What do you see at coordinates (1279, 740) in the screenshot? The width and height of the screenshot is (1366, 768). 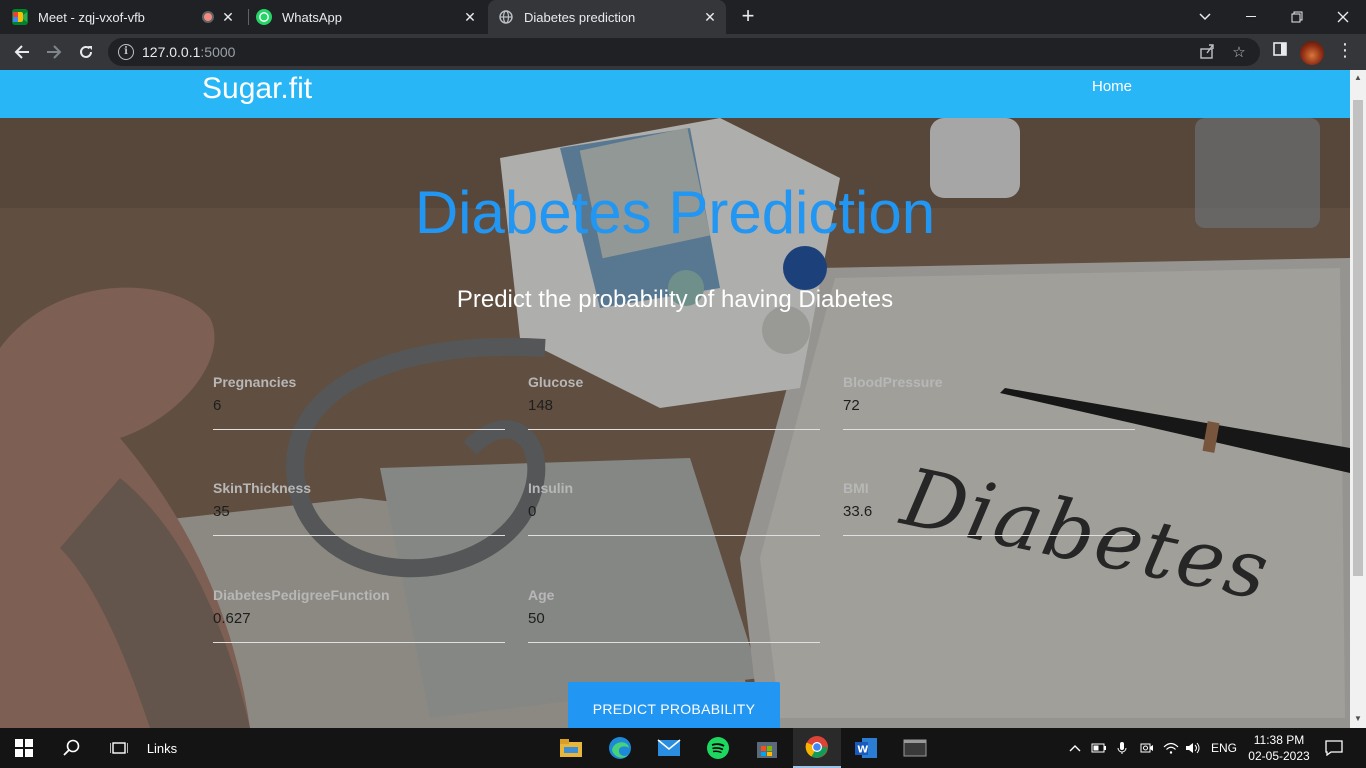 I see `clock-time: 11:38 PM` at bounding box center [1279, 740].